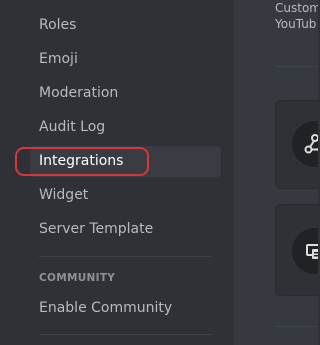 The width and height of the screenshot is (320, 345). I want to click on sidebar-item-label: Roles, so click(58, 25).